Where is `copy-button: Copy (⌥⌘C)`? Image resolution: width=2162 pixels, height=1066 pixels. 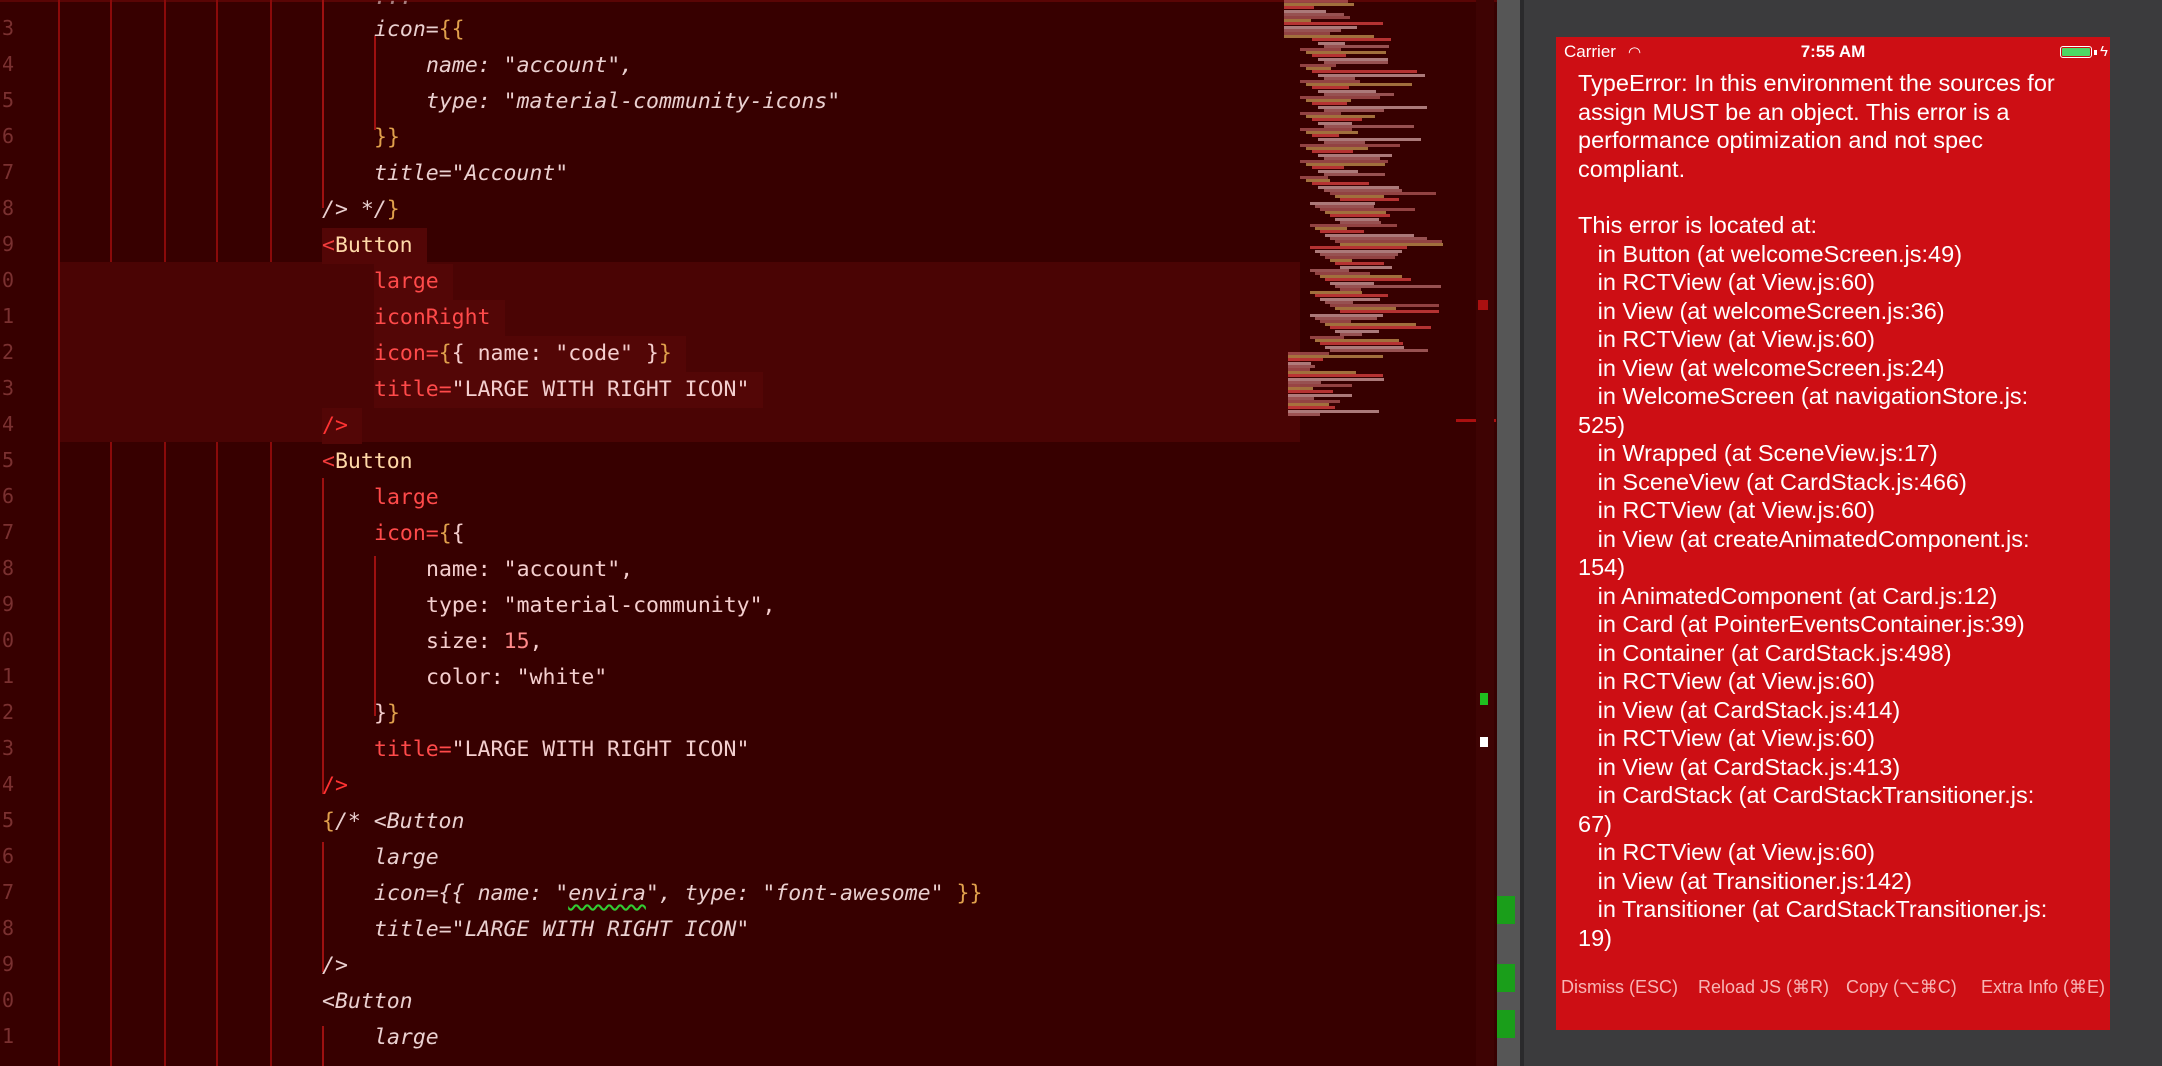
copy-button: Copy (⌥⌘C) is located at coordinates (1901, 987).